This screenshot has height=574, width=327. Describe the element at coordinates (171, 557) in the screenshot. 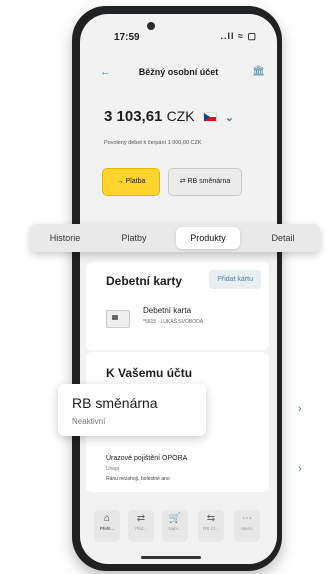

I see `home-indicator` at that location.